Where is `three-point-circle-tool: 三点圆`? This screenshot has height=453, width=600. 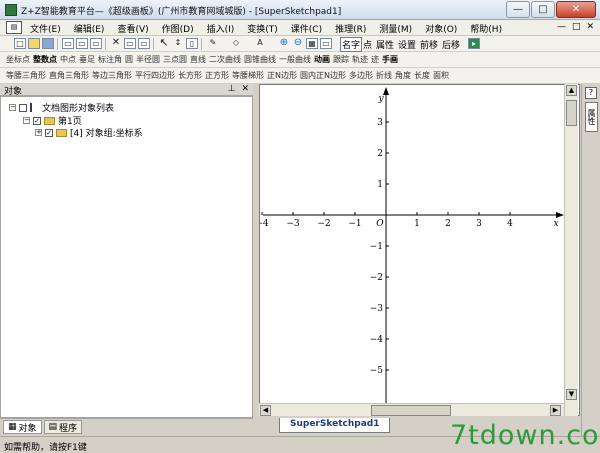 three-point-circle-tool: 三点圆 is located at coordinates (175, 59).